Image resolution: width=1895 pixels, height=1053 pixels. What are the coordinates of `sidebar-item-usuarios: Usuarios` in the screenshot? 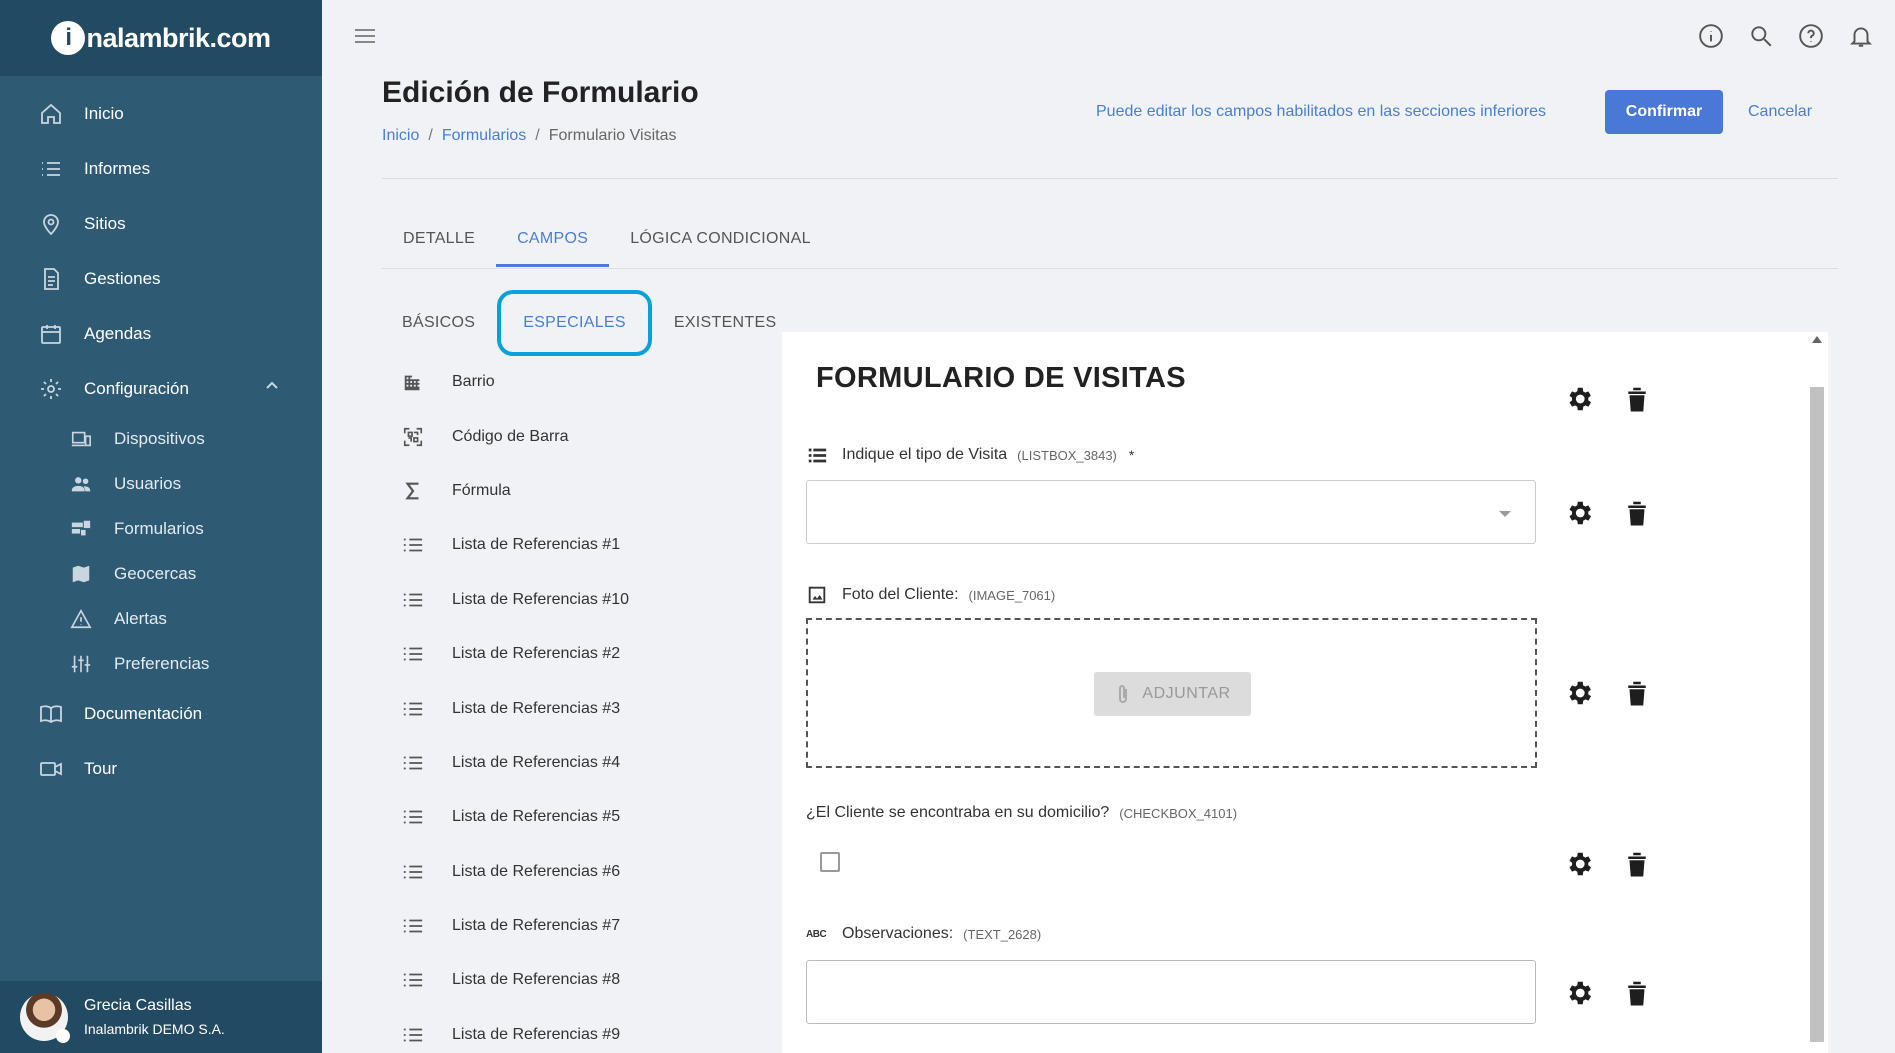 It's located at (161, 483).